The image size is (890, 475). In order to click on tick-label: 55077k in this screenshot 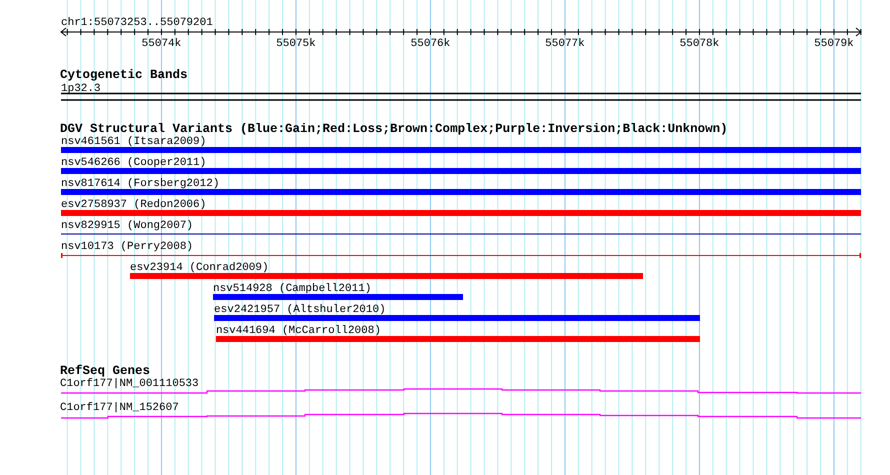, I will do `click(565, 44)`.